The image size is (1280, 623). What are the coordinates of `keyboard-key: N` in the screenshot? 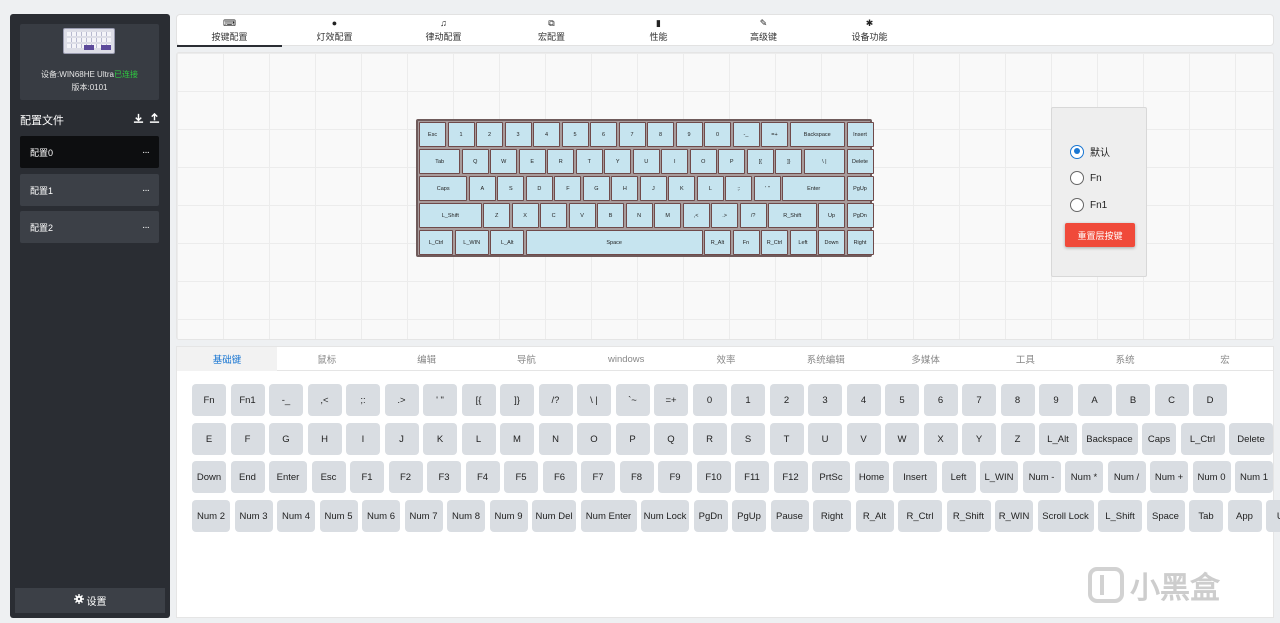 It's located at (639, 215).